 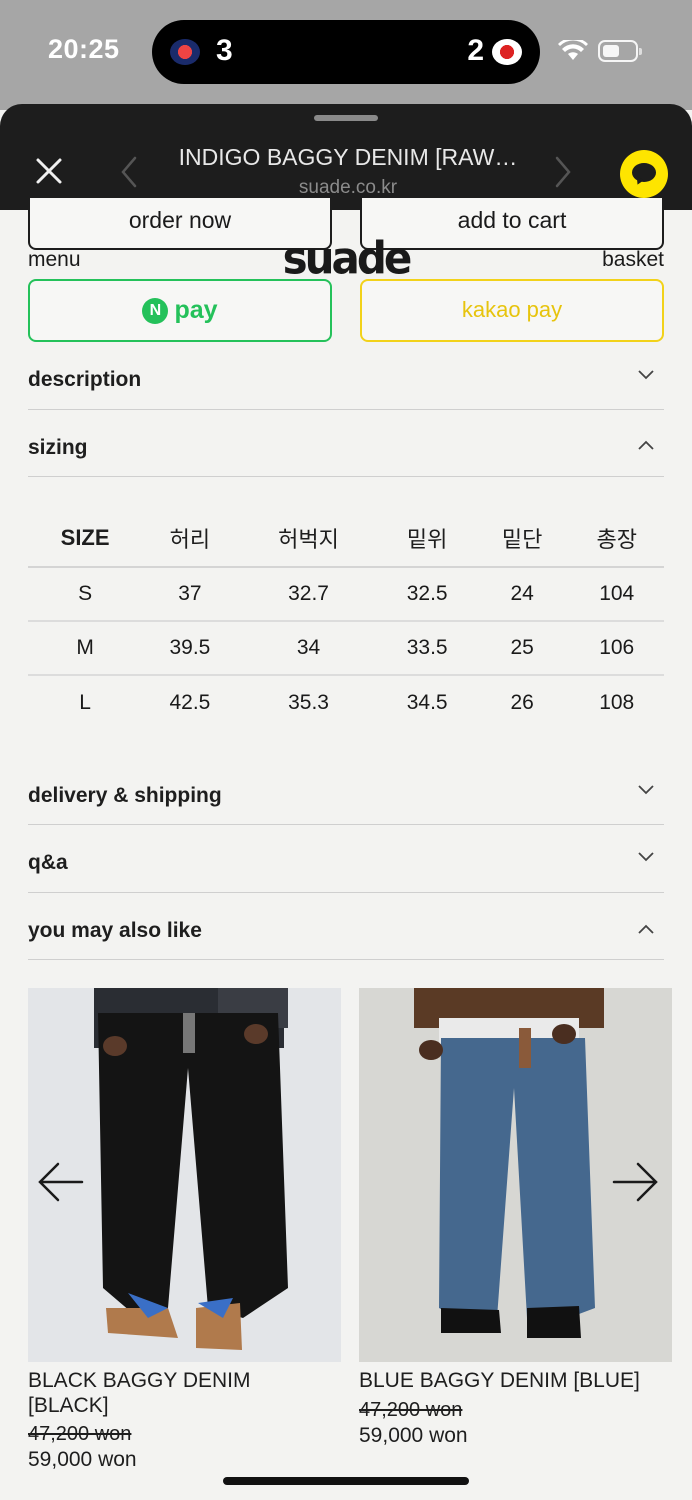 I want to click on table-cell: 35.3, so click(x=308, y=702).